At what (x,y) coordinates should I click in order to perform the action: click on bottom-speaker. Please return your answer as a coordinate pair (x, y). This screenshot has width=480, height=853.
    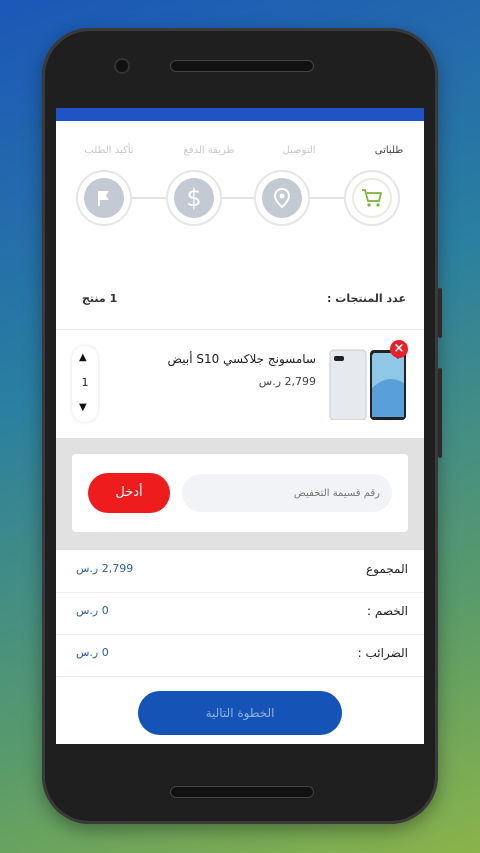
    Looking at the image, I should click on (242, 792).